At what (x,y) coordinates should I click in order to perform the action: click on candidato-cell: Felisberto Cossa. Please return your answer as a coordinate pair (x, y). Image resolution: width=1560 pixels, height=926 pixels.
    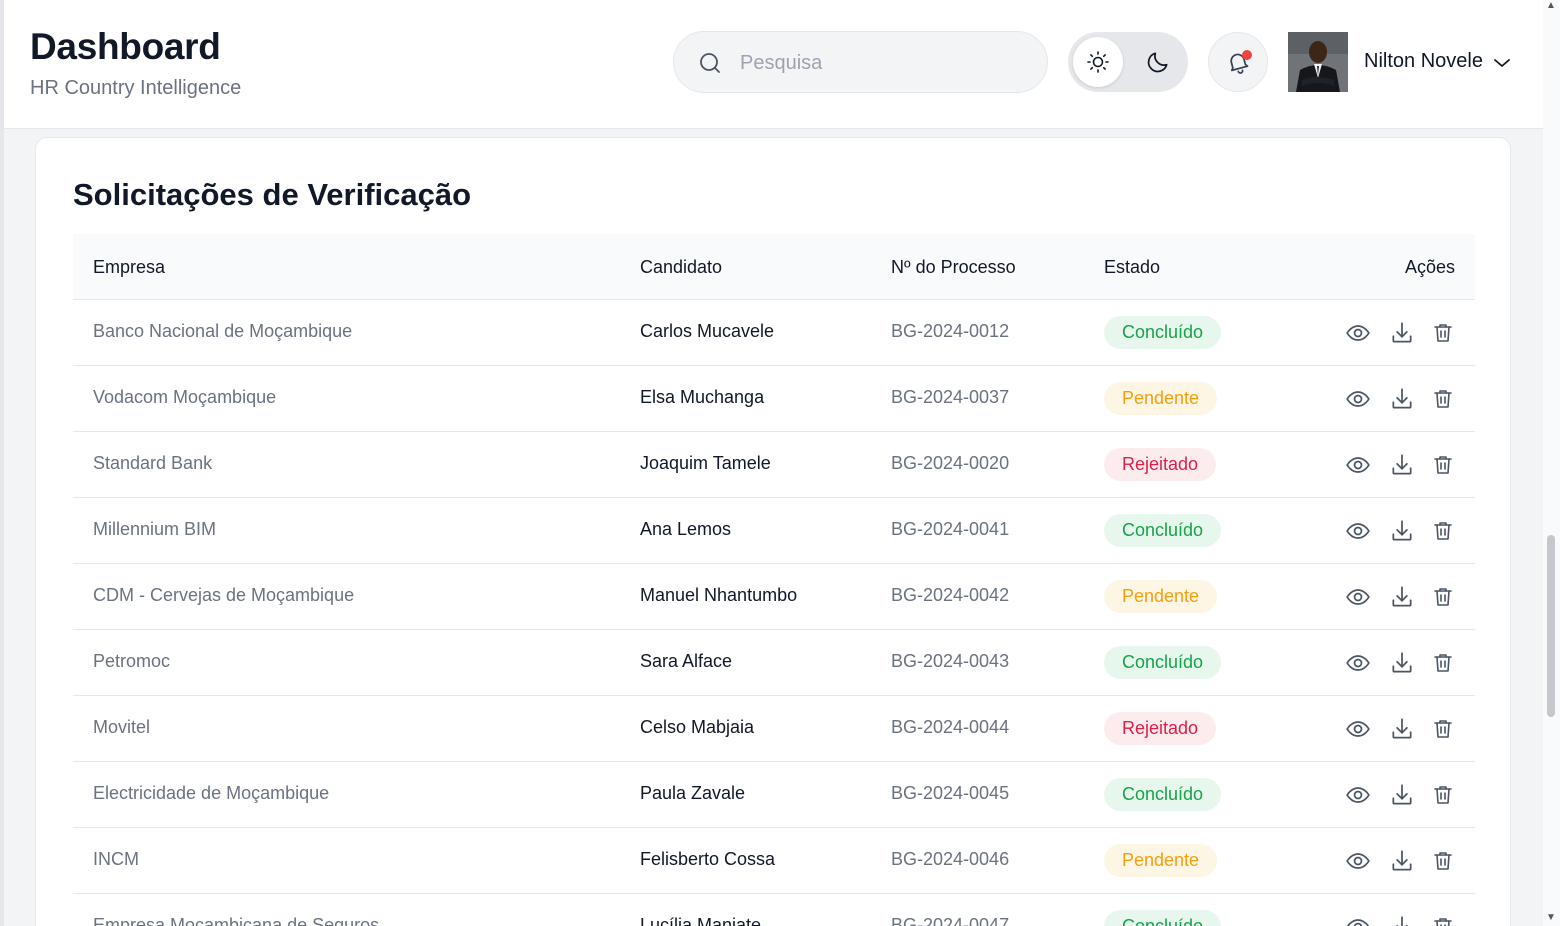
    Looking at the image, I should click on (708, 859).